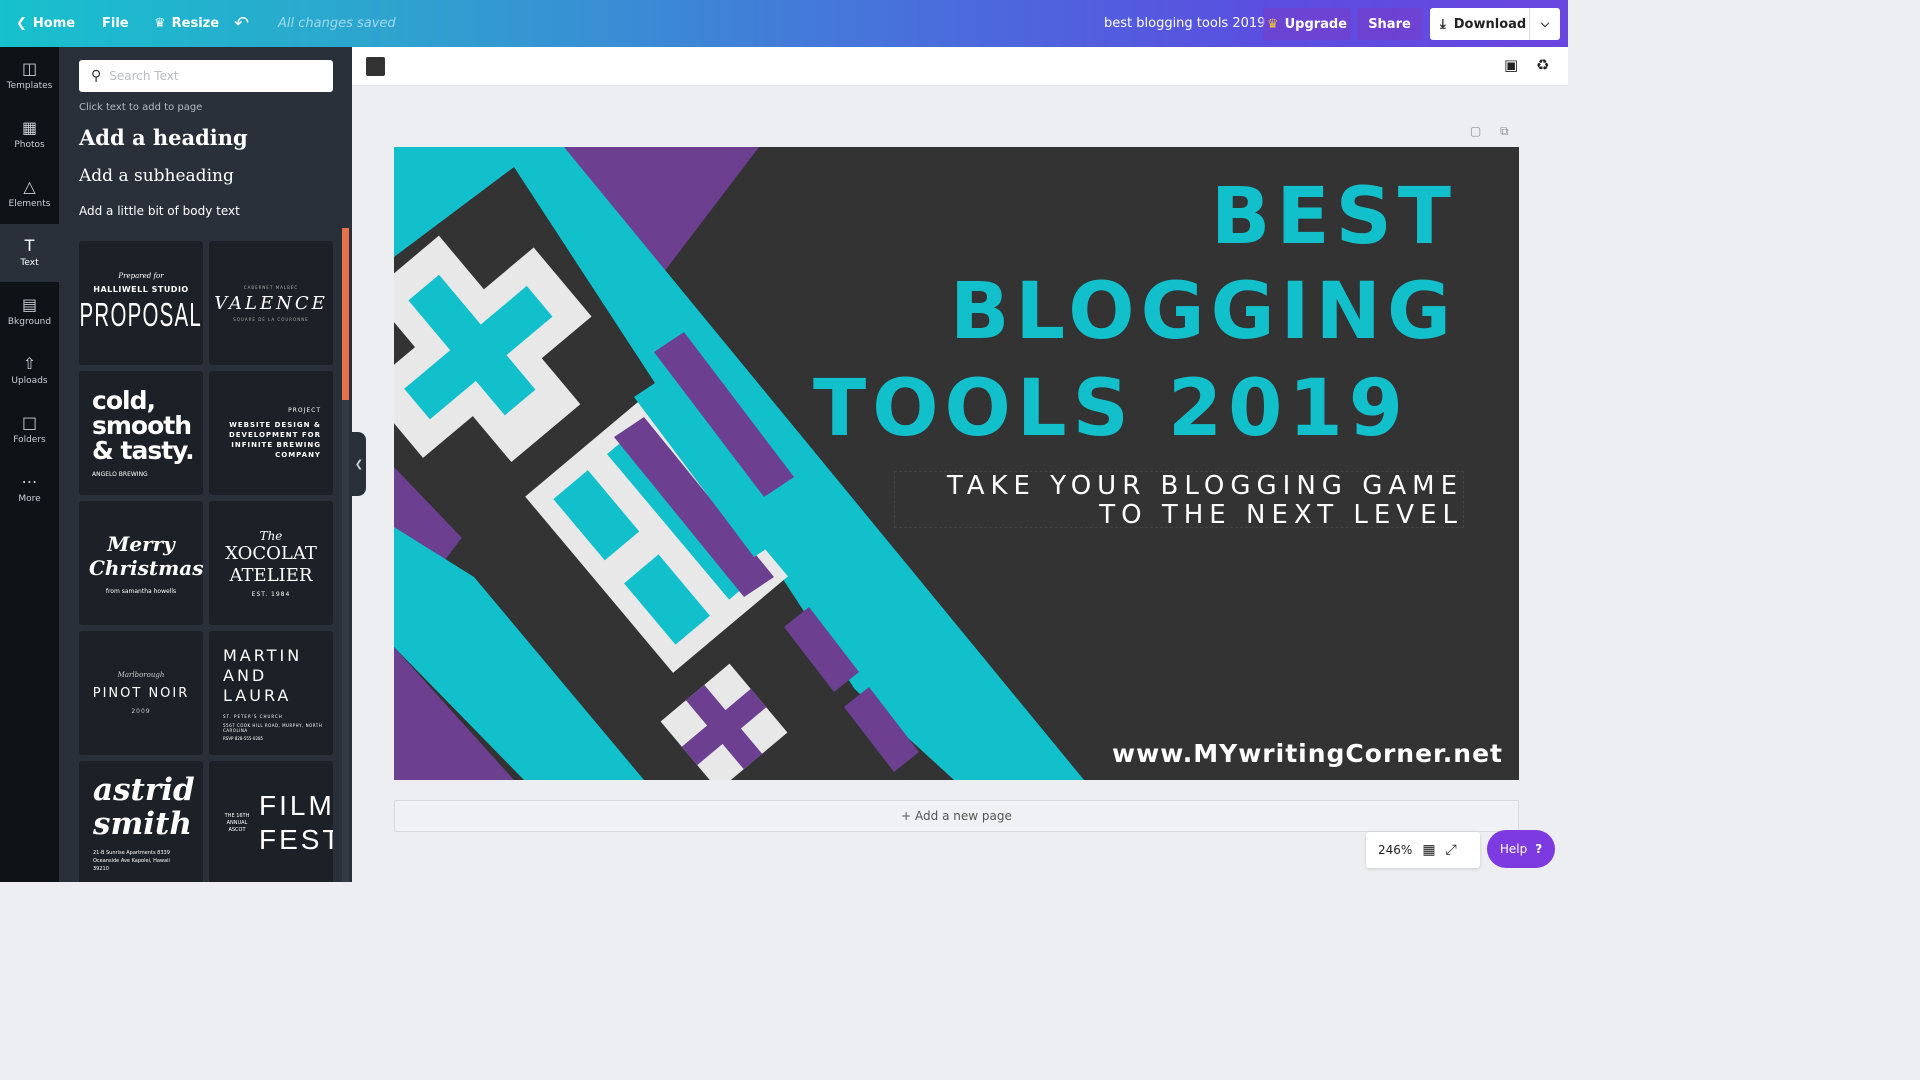 This screenshot has width=1920, height=1080. Describe the element at coordinates (1281, 515) in the screenshot. I see `canvas-subtitle-line2: TO THE NEXT LEVEL` at that location.